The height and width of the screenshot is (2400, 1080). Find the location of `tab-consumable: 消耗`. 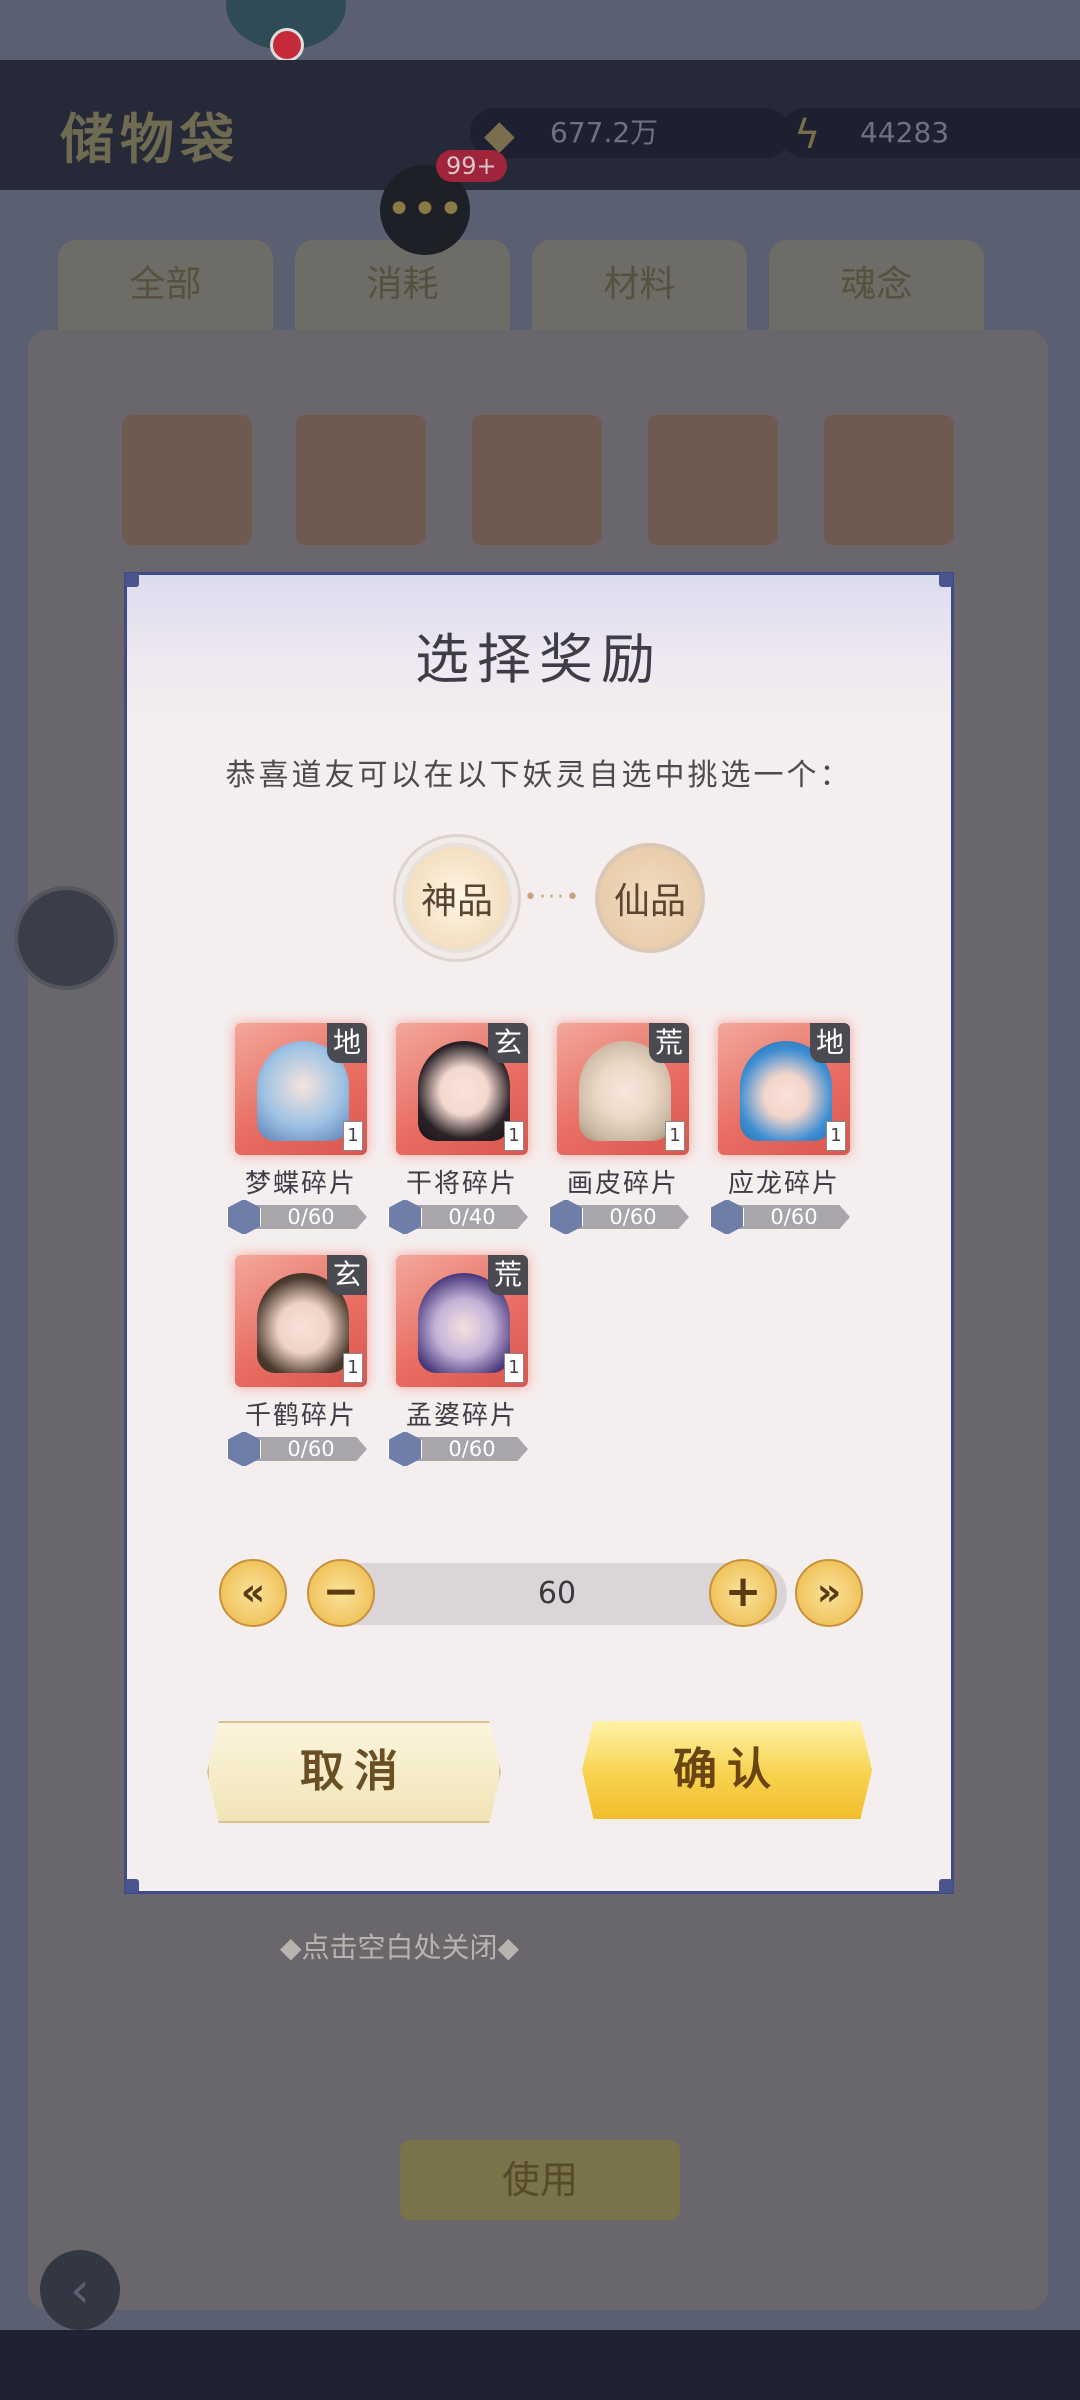

tab-consumable: 消耗 is located at coordinates (402, 285).